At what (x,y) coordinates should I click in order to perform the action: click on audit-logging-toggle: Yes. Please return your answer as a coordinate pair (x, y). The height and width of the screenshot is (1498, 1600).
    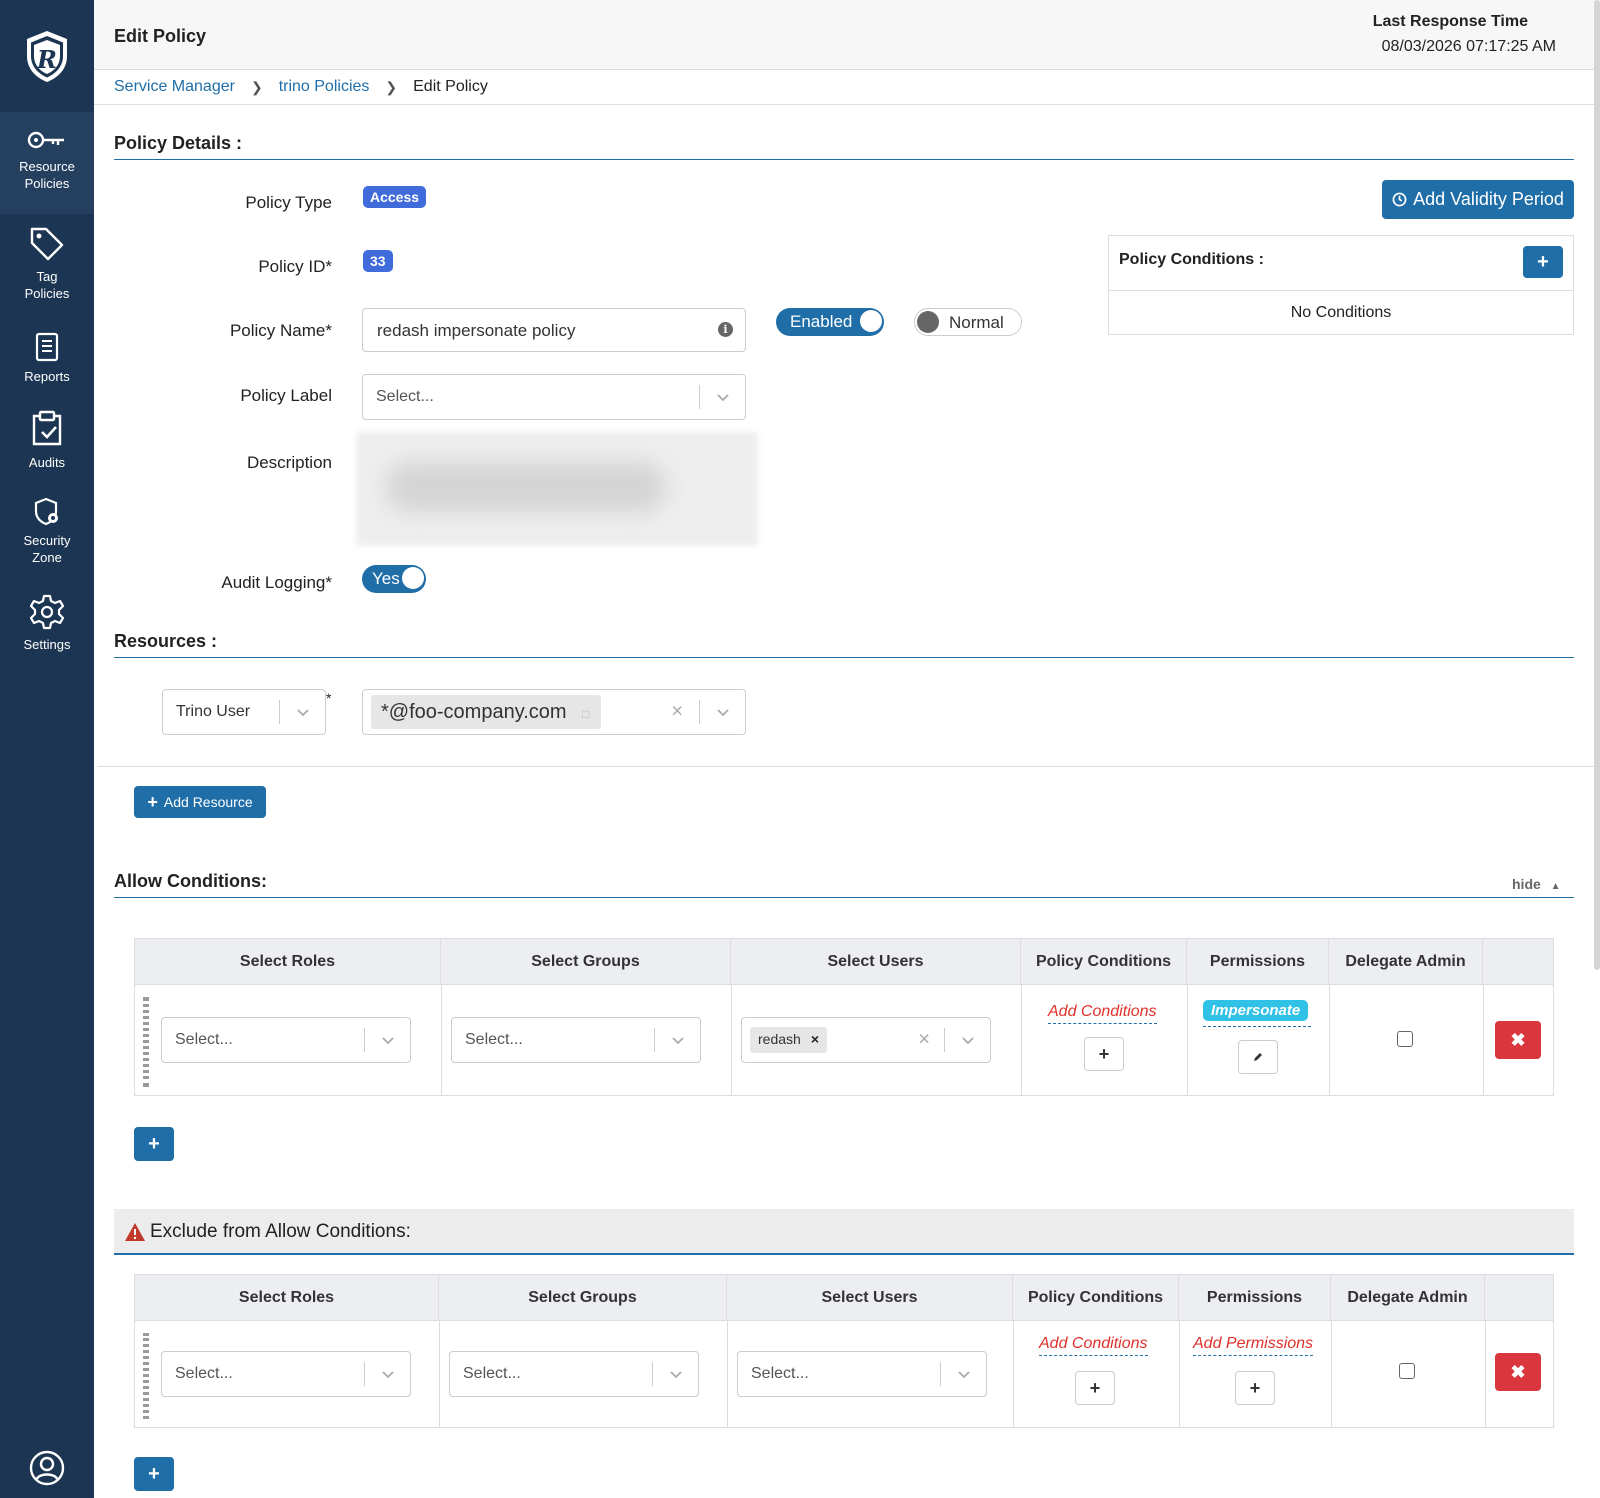
    Looking at the image, I should click on (394, 579).